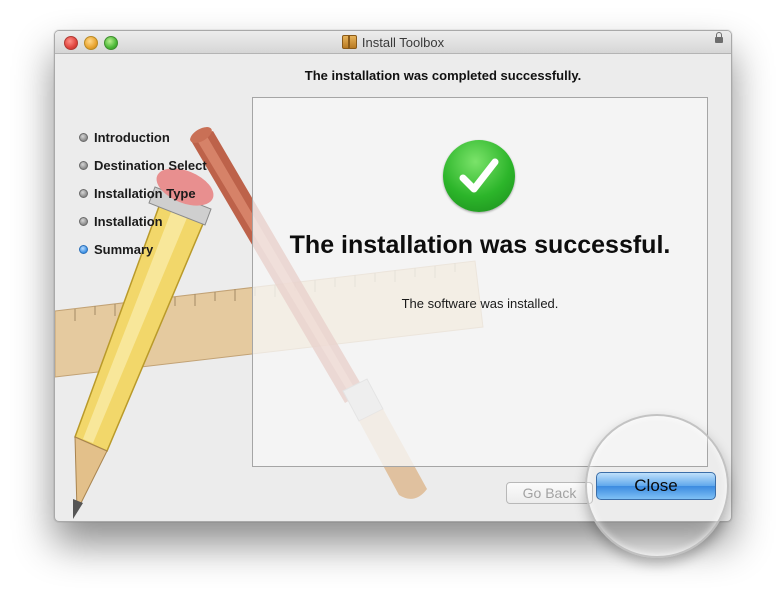 This screenshot has height=601, width=783. I want to click on title-bar: Install Toolbox, so click(393, 42).